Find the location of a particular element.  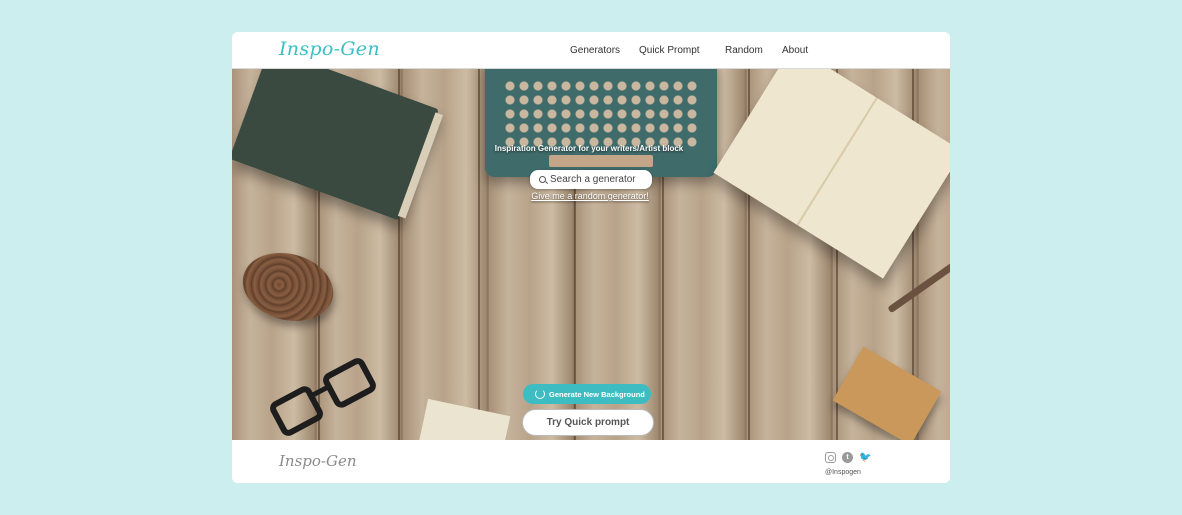

twitter-icon: 🐦 is located at coordinates (865, 457).